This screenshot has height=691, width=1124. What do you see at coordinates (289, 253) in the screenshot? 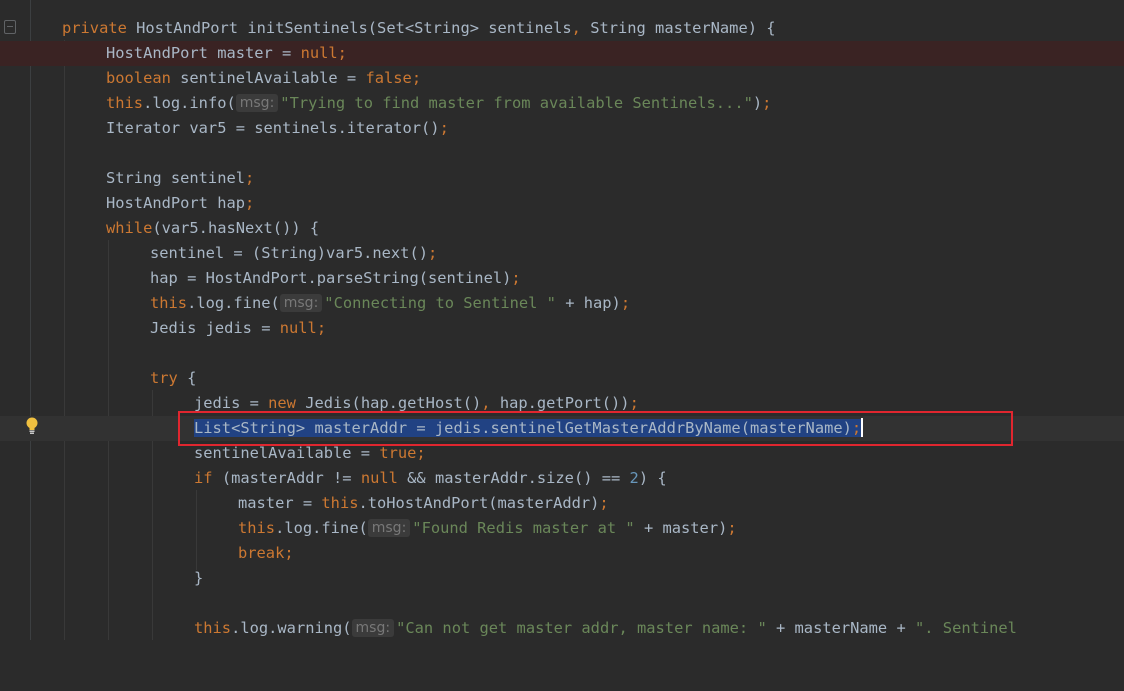
I see `code-token: sentinel = (String)var5.next()` at bounding box center [289, 253].